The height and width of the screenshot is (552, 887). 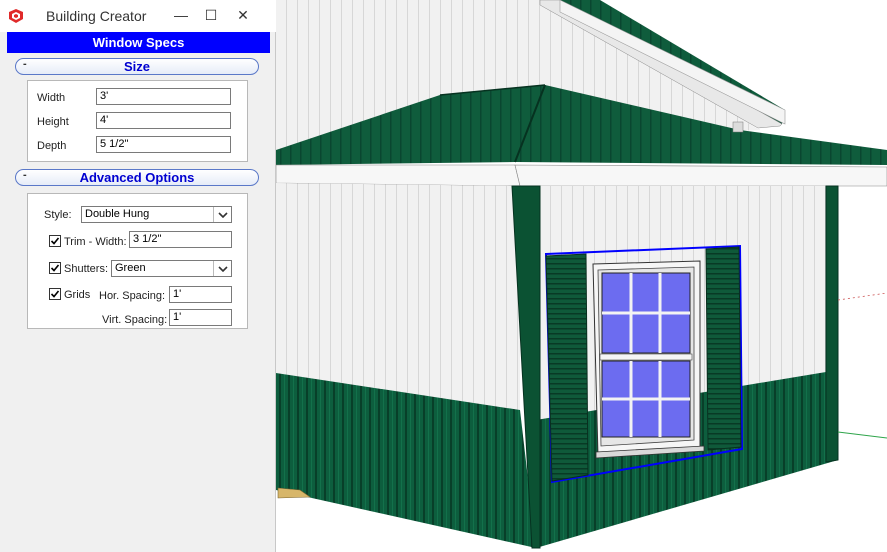 What do you see at coordinates (163, 96) in the screenshot?
I see `width-input: 3'` at bounding box center [163, 96].